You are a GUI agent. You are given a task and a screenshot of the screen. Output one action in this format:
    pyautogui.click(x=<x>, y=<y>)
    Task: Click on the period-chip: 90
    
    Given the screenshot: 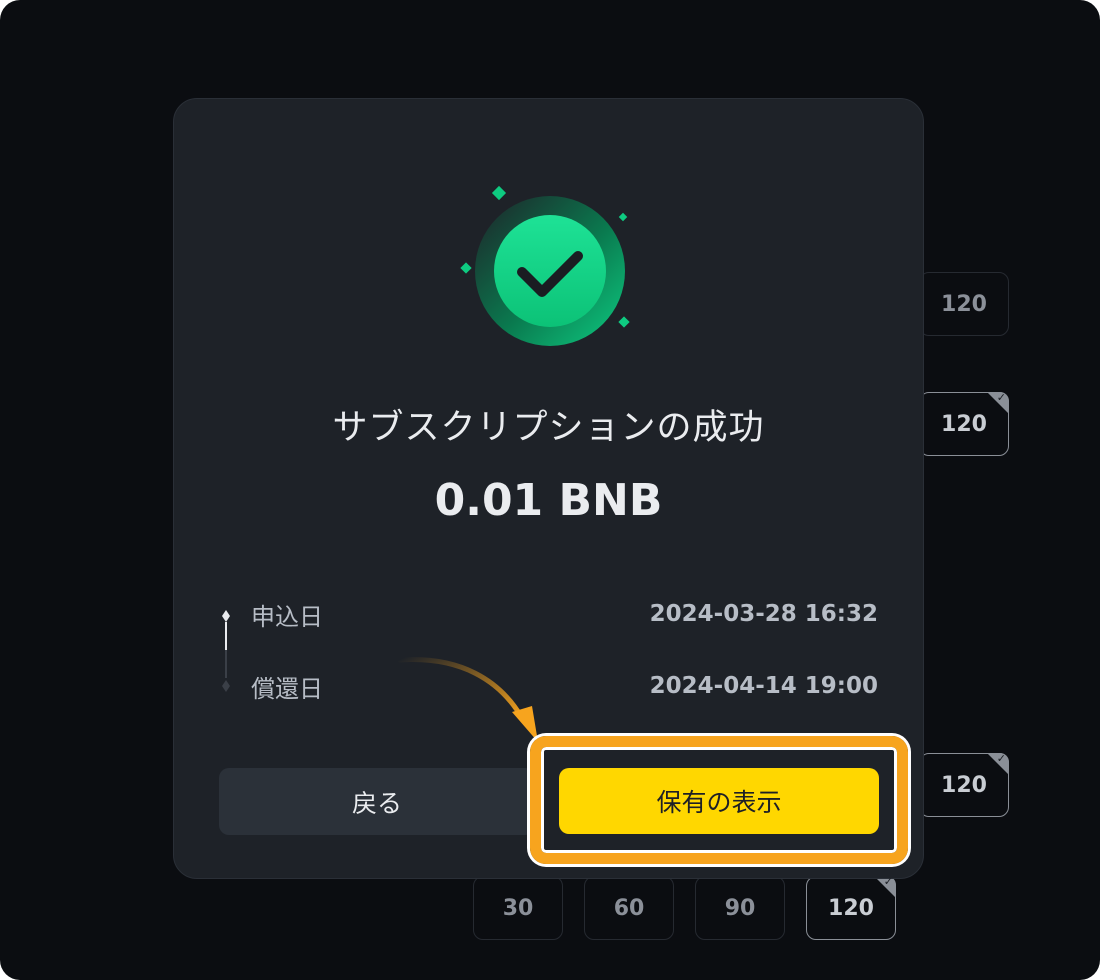 What is the action you would take?
    pyautogui.click(x=740, y=908)
    